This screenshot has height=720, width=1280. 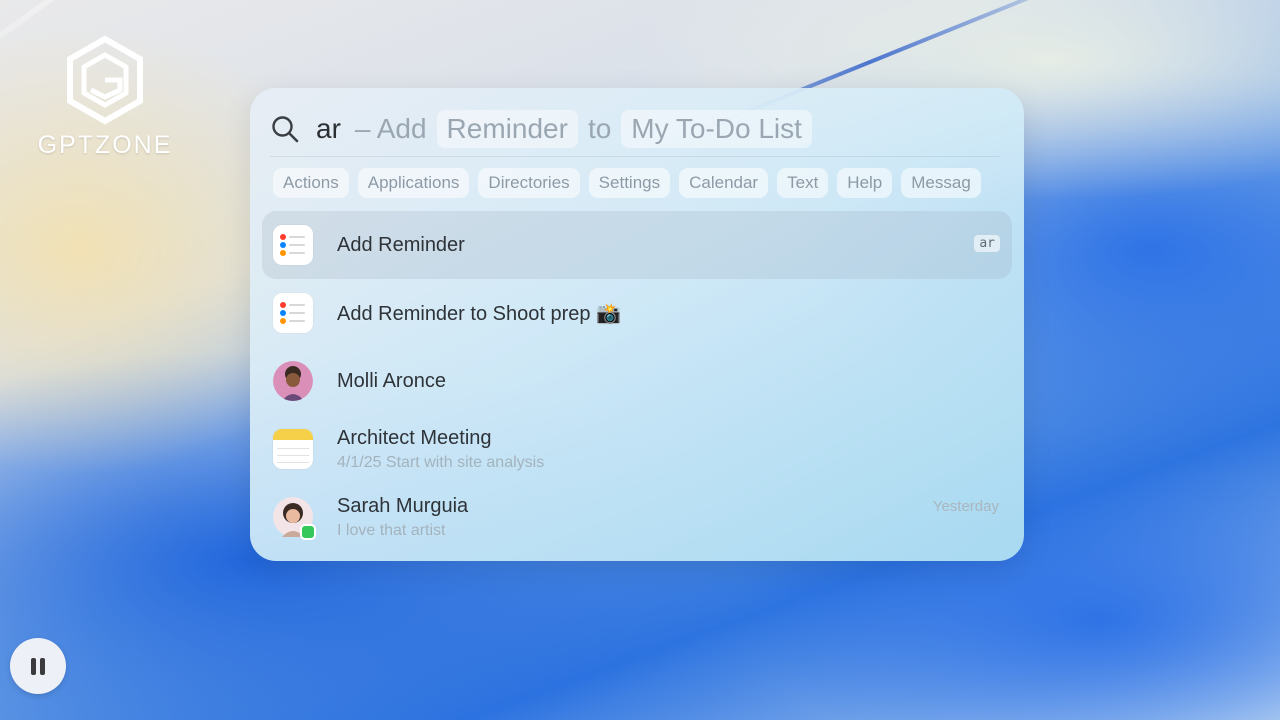 I want to click on result-timestamp: Yesterday, so click(x=965, y=506).